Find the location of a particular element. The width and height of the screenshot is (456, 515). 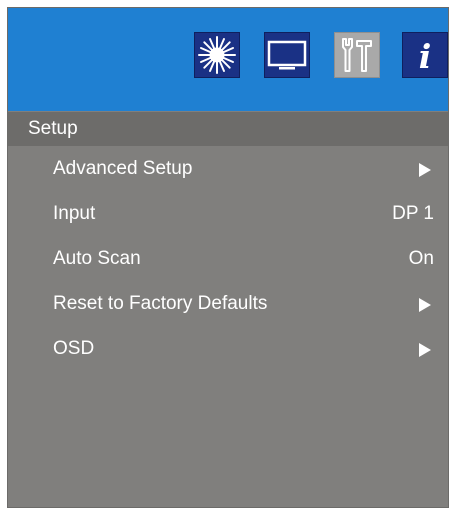

monitor-icon is located at coordinates (287, 55).